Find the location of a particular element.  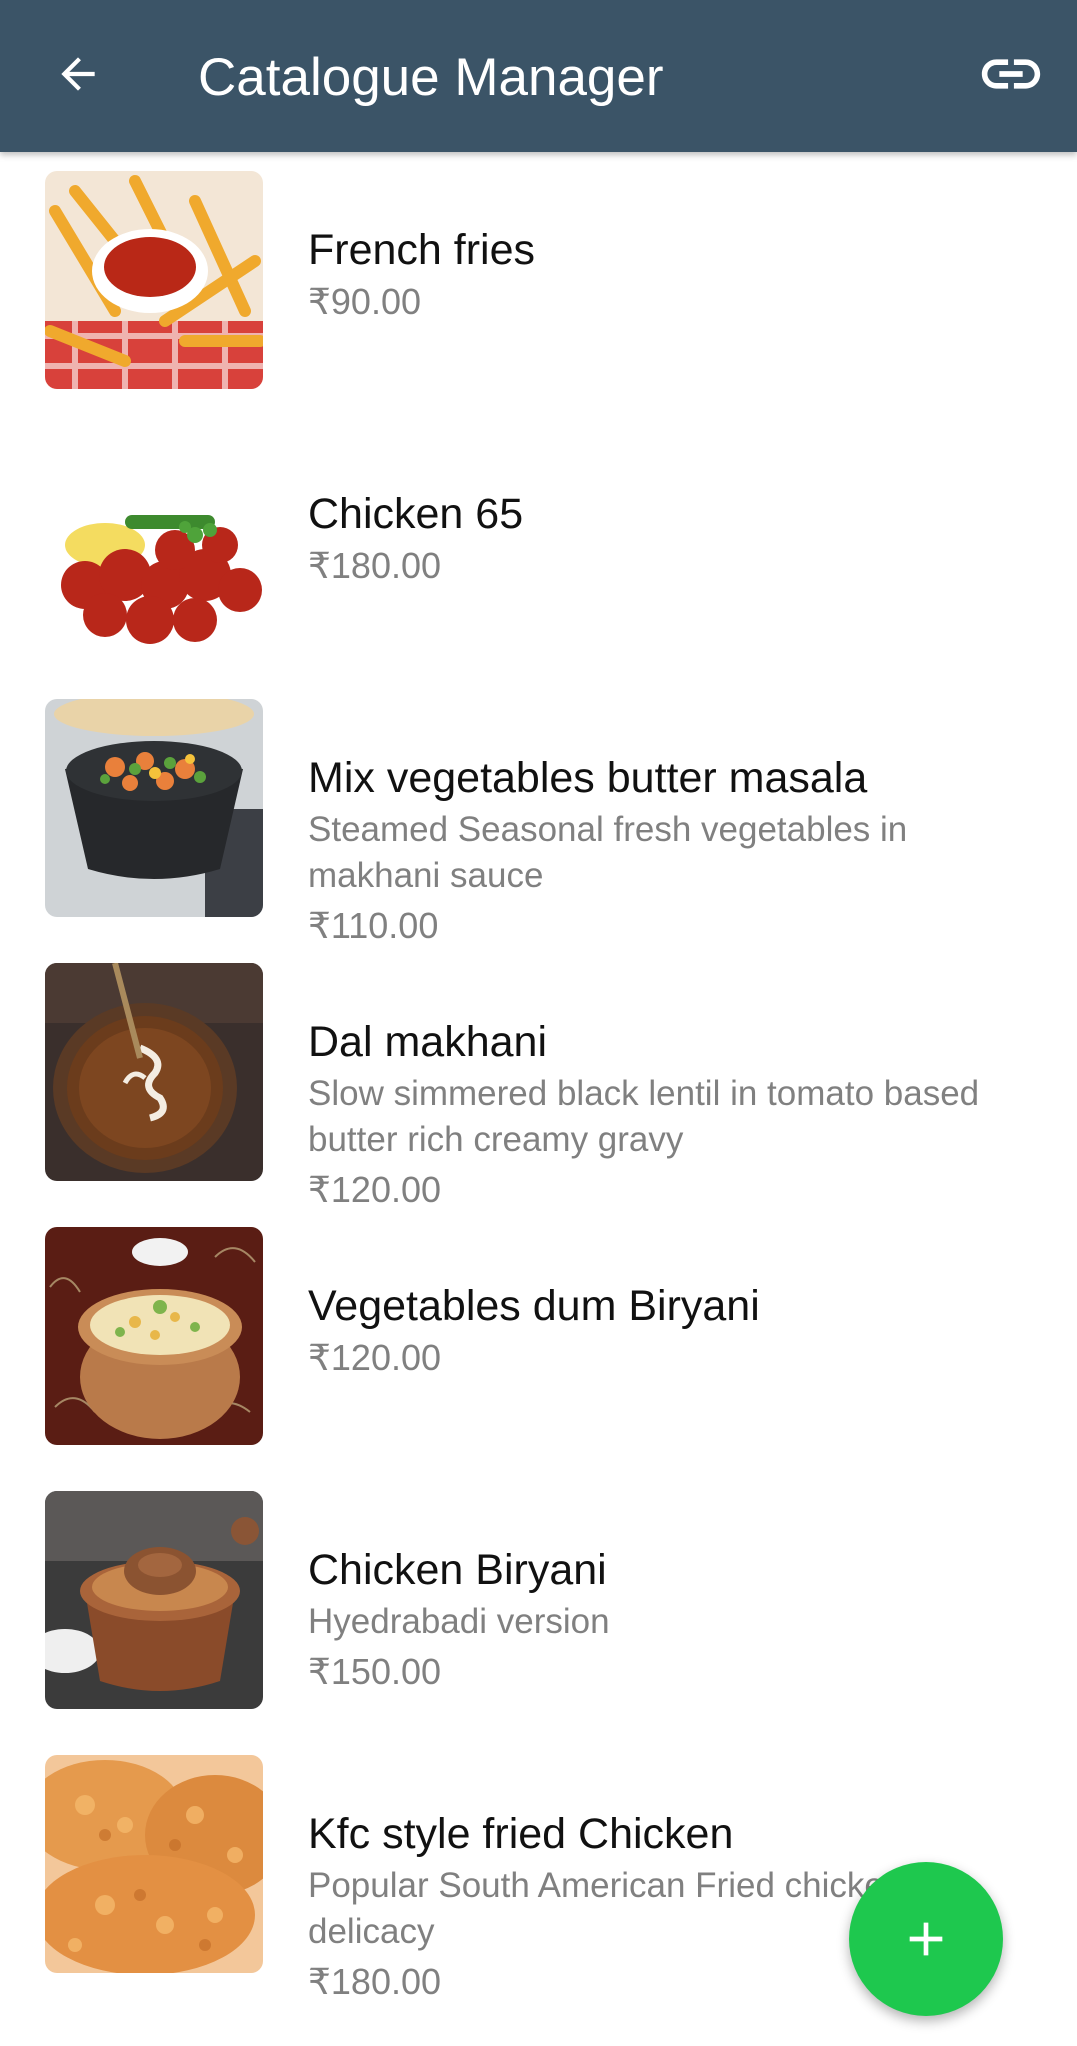

item-price: ₹150.00 is located at coordinates (375, 1671).